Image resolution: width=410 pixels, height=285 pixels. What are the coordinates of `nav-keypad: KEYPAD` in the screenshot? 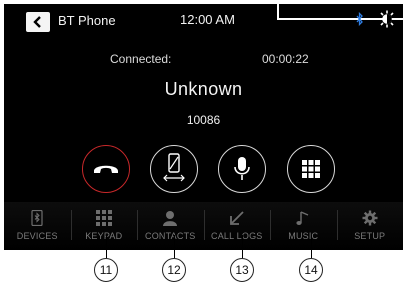 It's located at (104, 226).